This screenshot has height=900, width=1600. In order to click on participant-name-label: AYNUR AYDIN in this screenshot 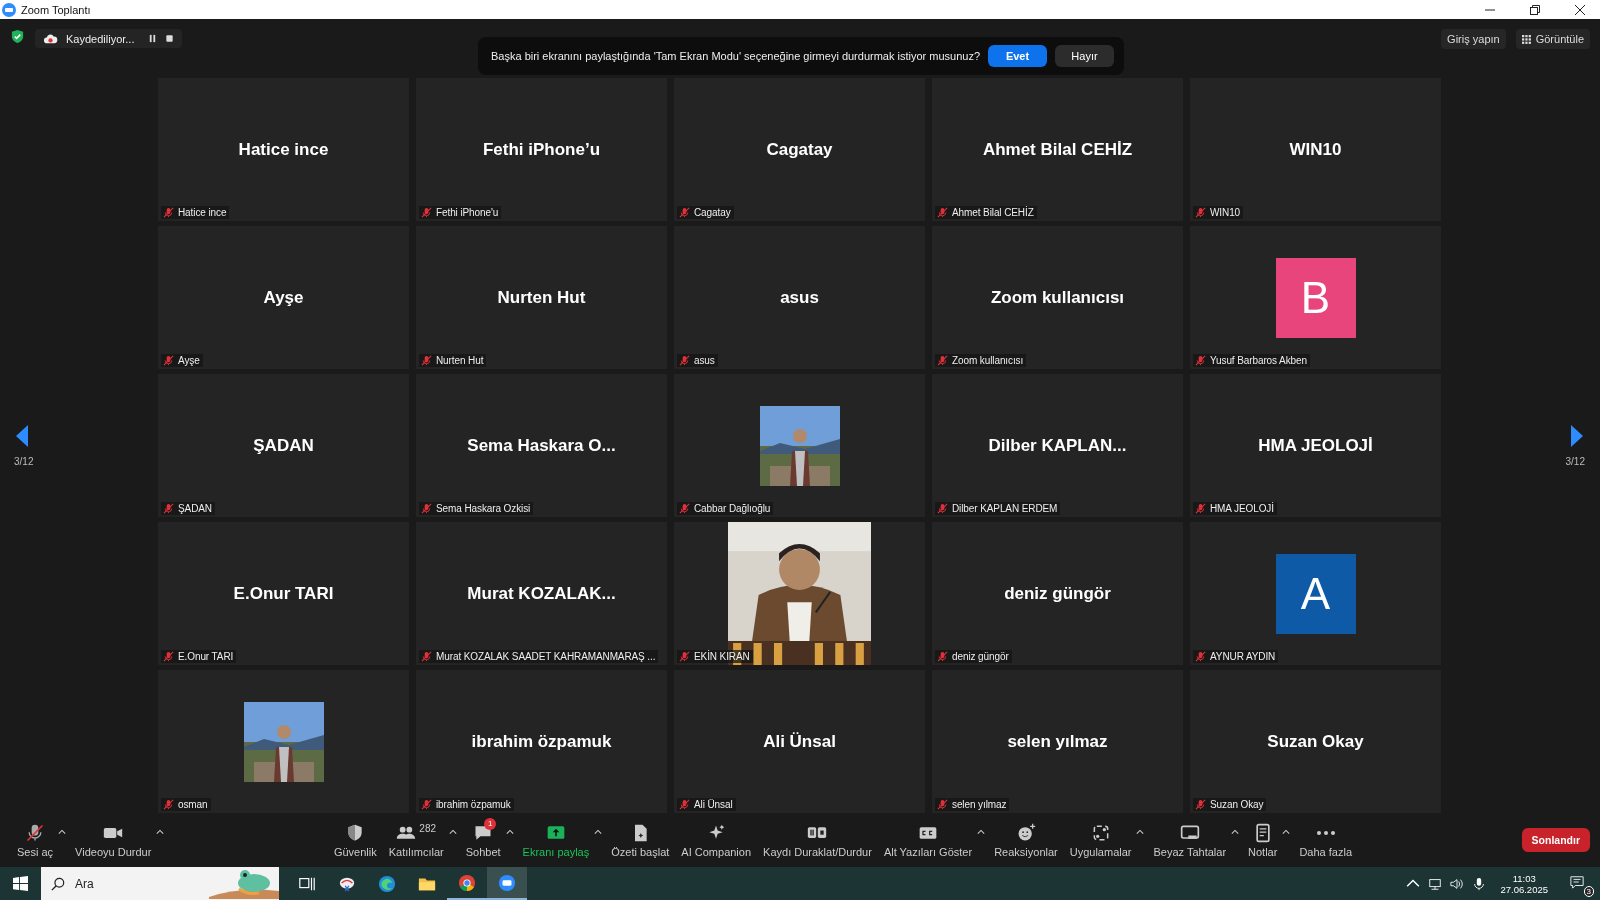, I will do `click(1243, 656)`.